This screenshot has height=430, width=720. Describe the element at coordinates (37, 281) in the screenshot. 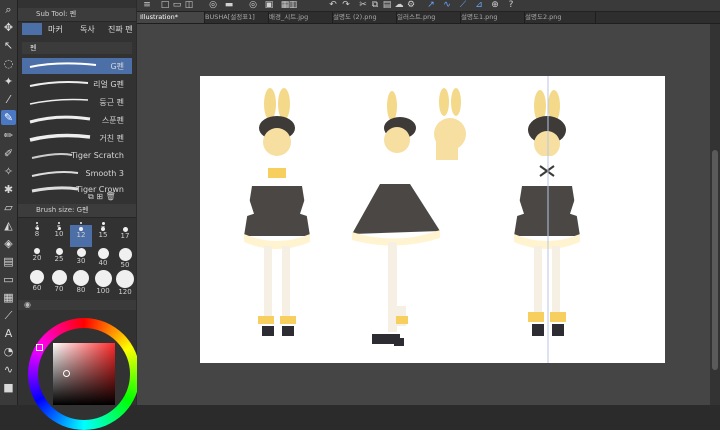

I see `size-cell: 60` at that location.